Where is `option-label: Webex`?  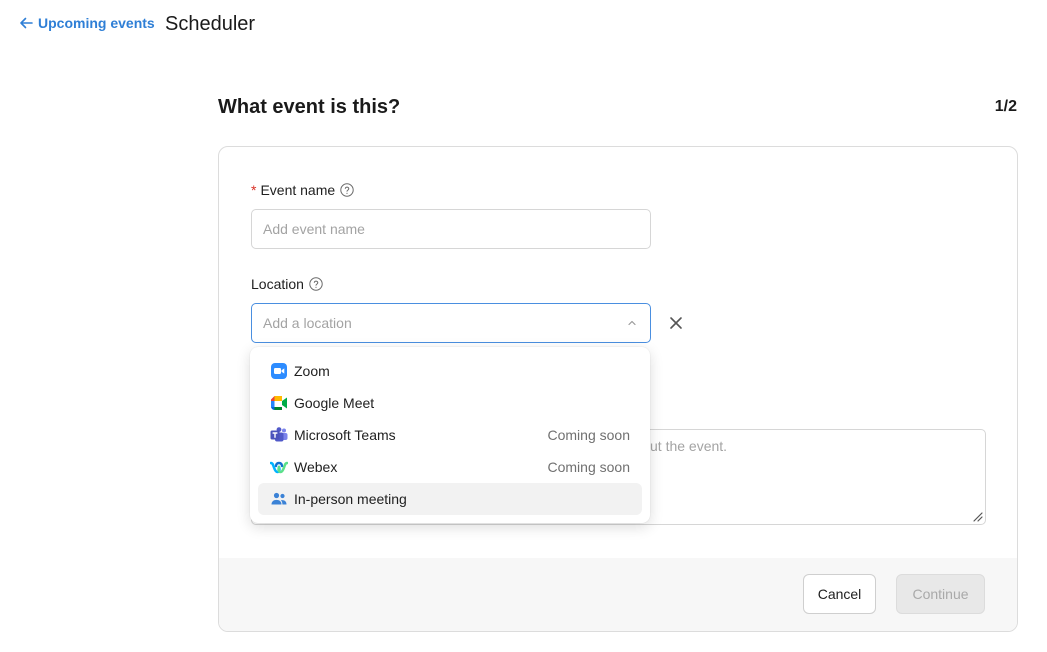 option-label: Webex is located at coordinates (316, 467).